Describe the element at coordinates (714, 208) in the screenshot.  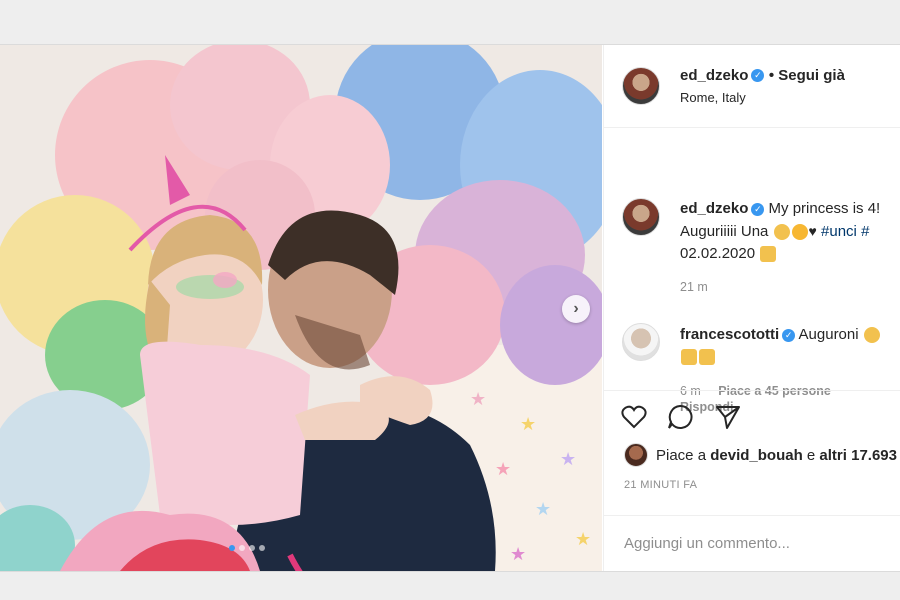
I see `caption-author-username: ed_dzeko` at that location.